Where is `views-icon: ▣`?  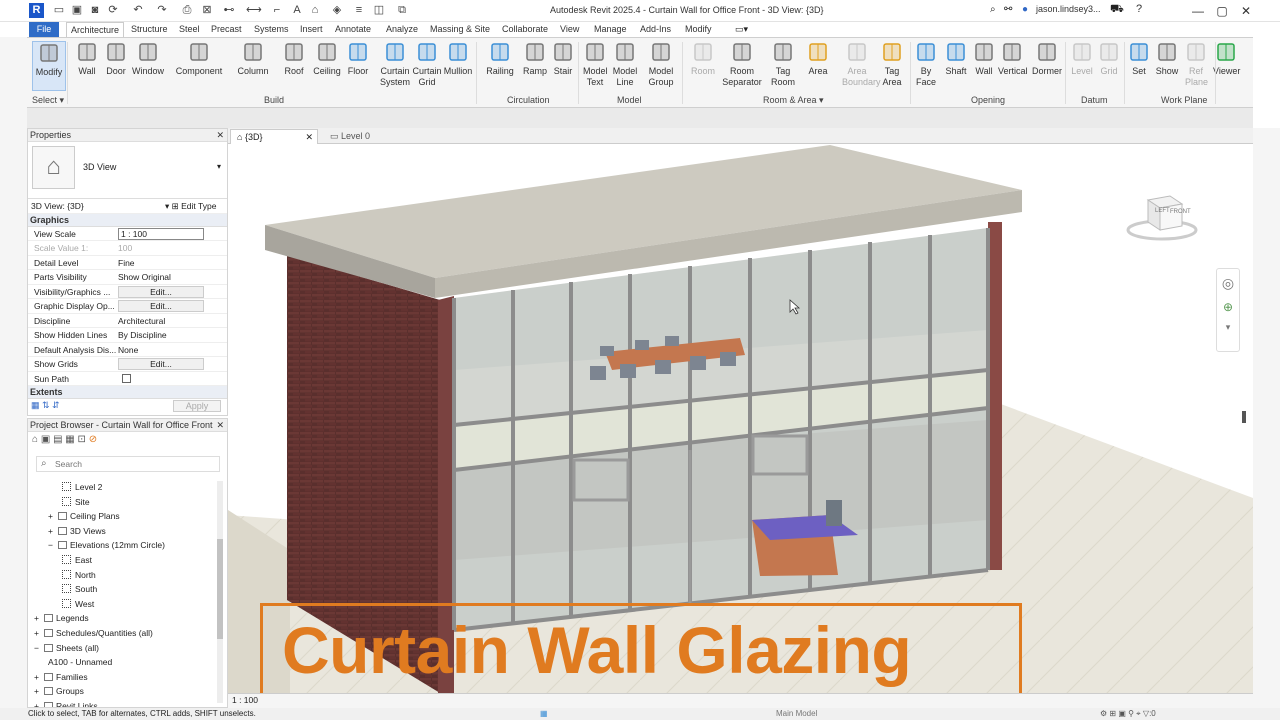
views-icon: ▣ is located at coordinates (45, 439).